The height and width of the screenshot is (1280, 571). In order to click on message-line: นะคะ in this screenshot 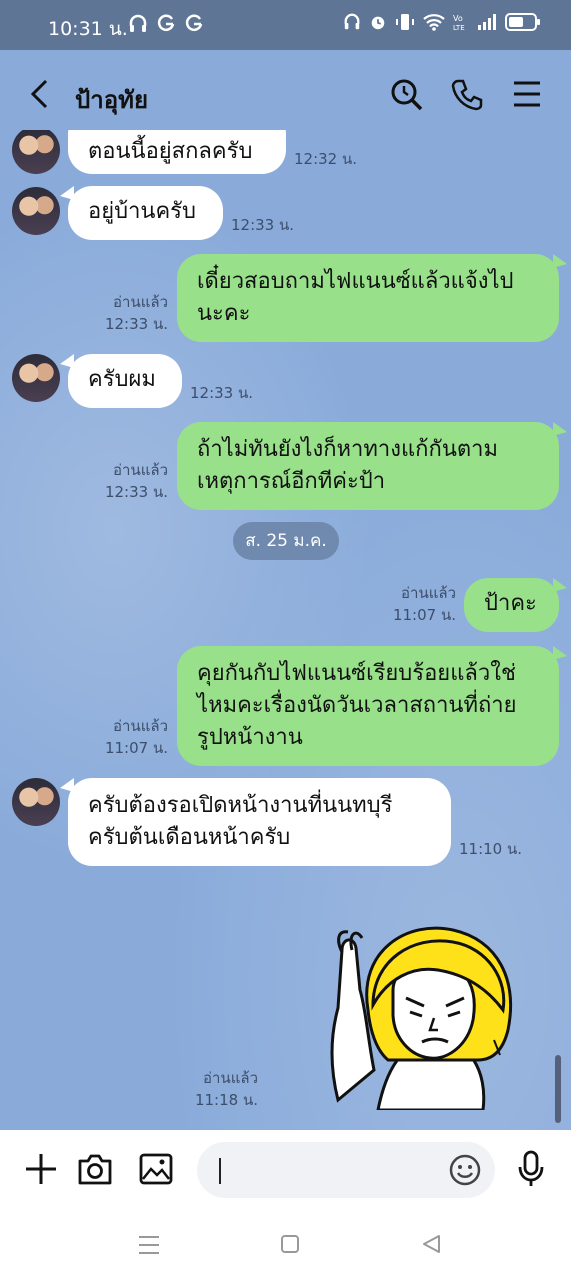, I will do `click(224, 313)`.